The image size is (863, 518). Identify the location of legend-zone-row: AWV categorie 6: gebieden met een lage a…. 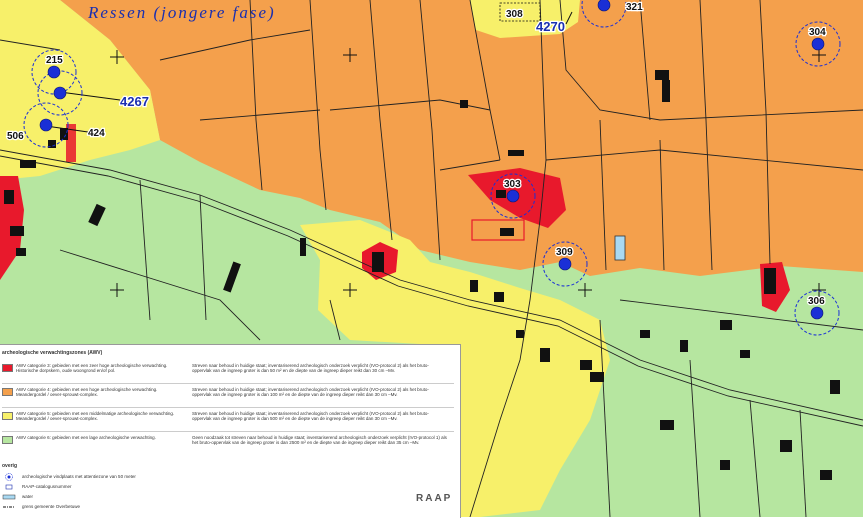
(228, 445).